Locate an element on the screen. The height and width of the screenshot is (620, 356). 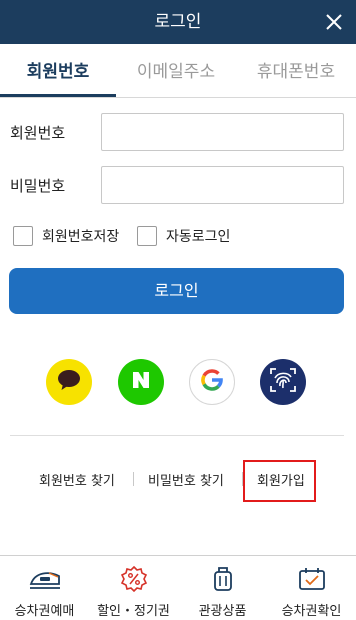
password-label: 비밀번호 is located at coordinates (38, 186).